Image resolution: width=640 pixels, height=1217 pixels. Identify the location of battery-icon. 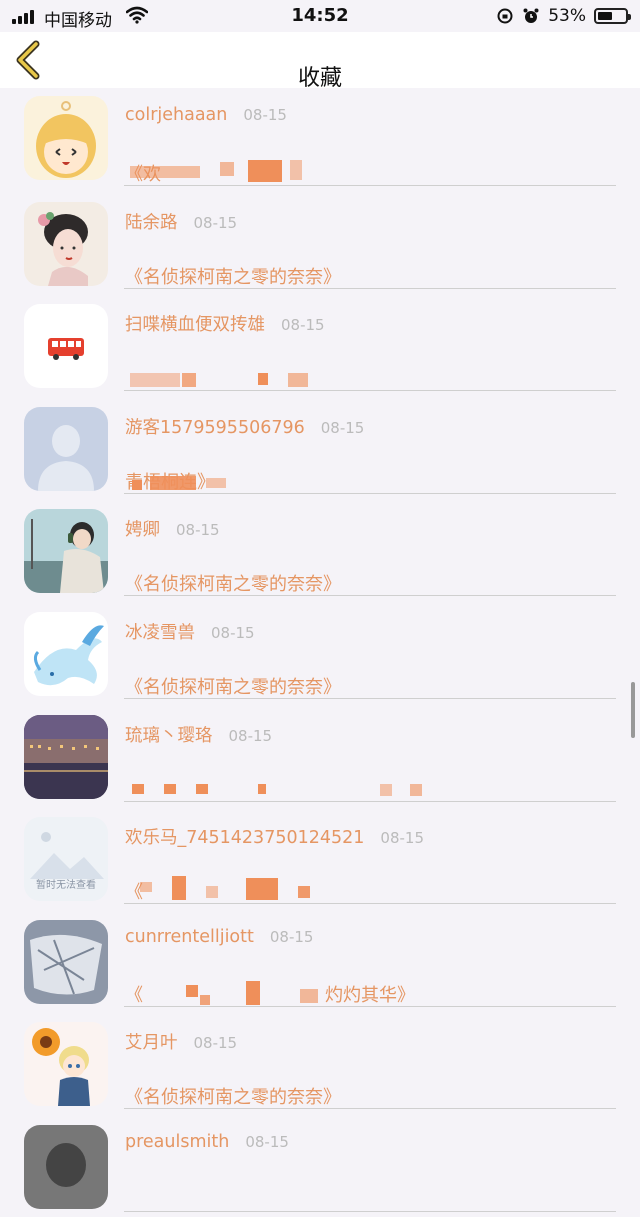
(612, 16).